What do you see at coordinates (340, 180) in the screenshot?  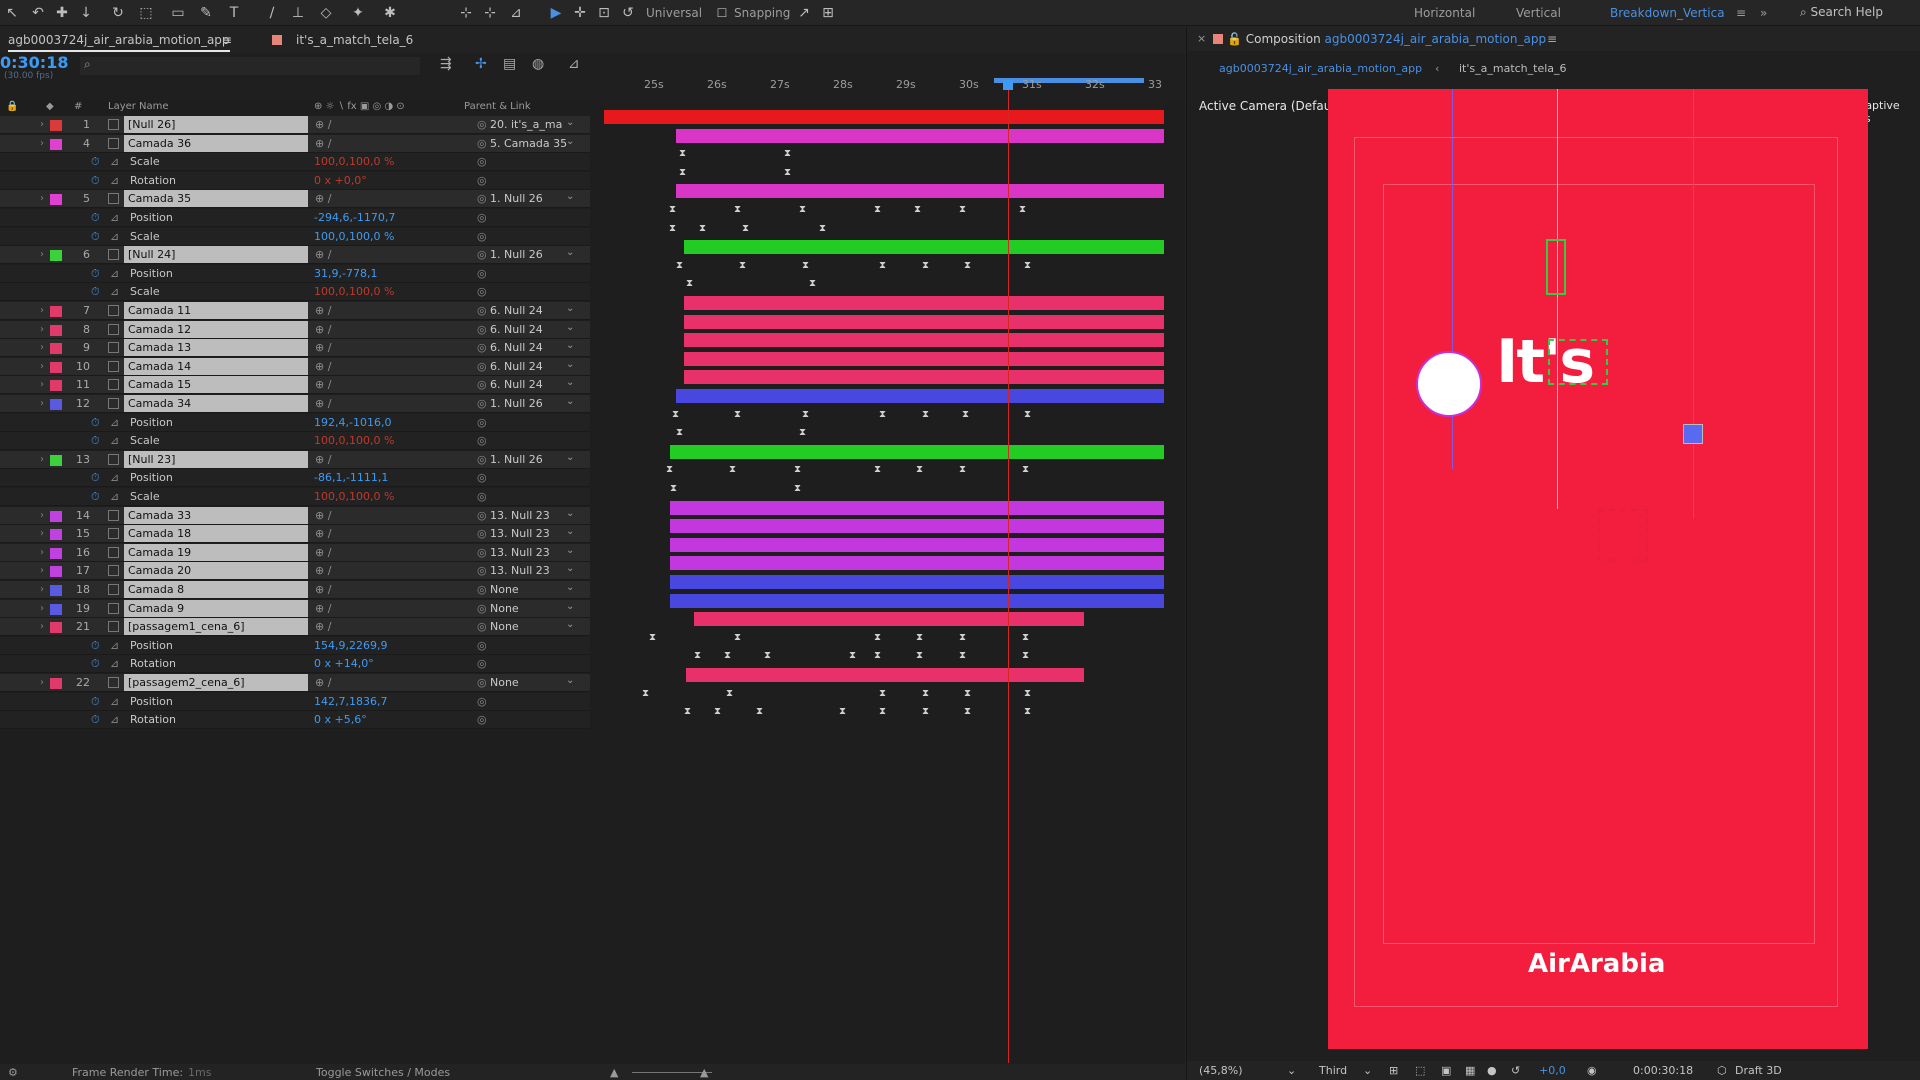 I see `property-value: 0 x +0,0°` at bounding box center [340, 180].